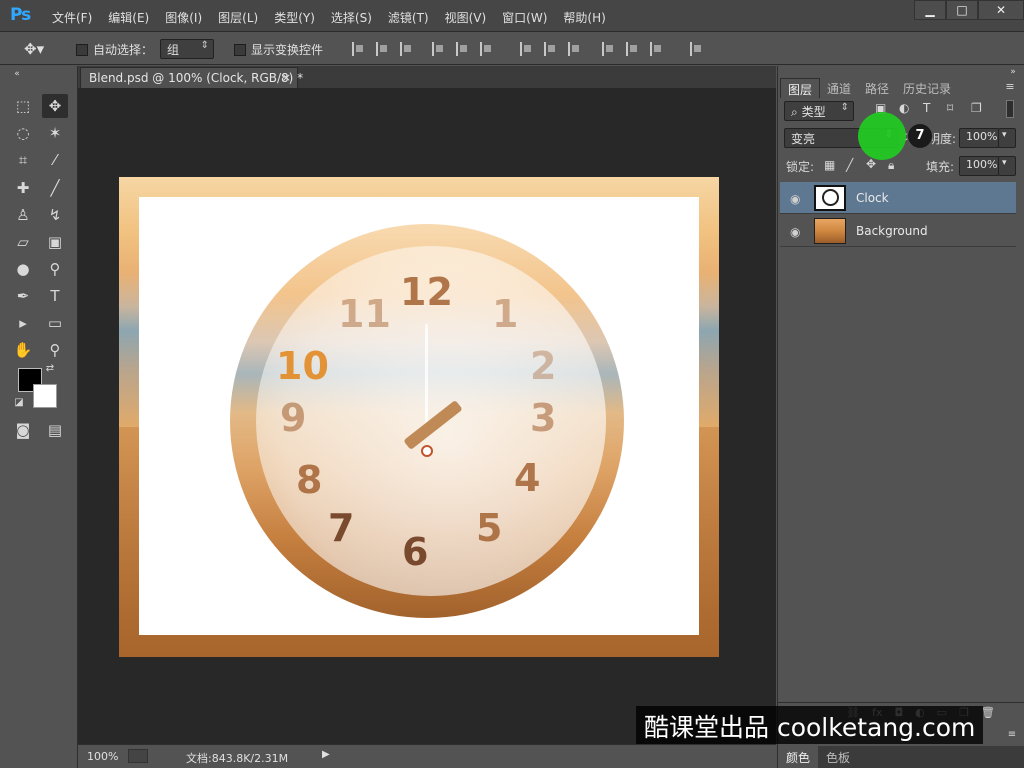 The image size is (1024, 768). Describe the element at coordinates (609, 49) in the screenshot. I see `distribute-left-icon` at that location.